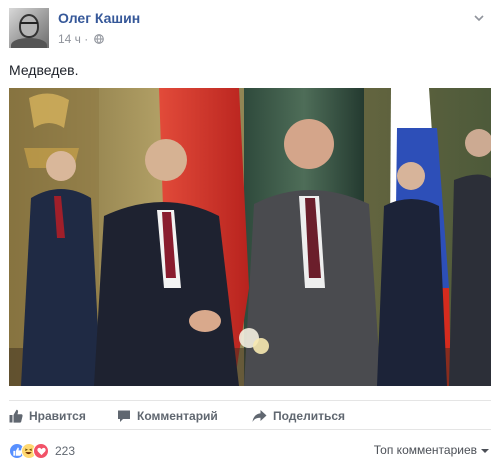 The image size is (499, 469). I want to click on comment-label: Комментарий, so click(177, 416).